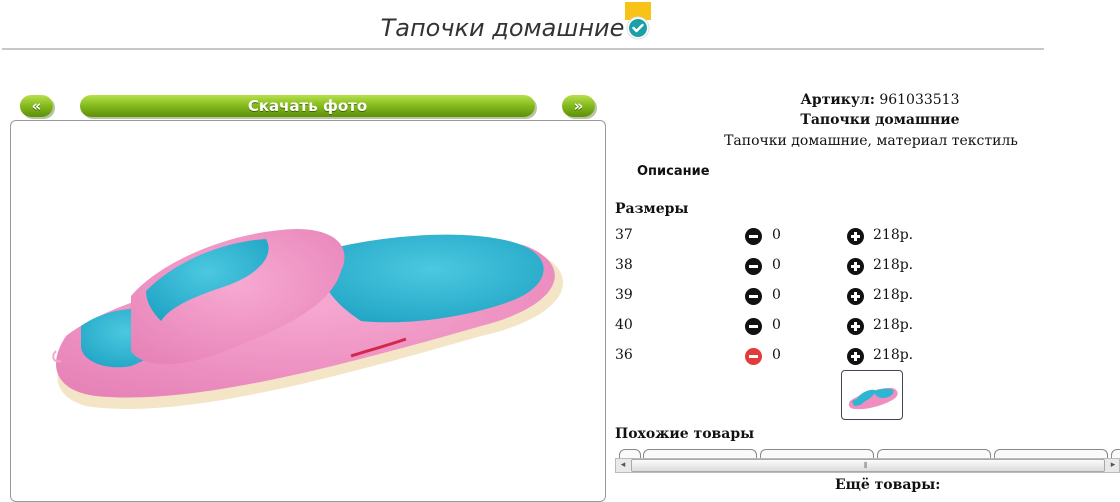 The height and width of the screenshot is (502, 1120). Describe the element at coordinates (624, 325) in the screenshot. I see `size-label: 40` at that location.